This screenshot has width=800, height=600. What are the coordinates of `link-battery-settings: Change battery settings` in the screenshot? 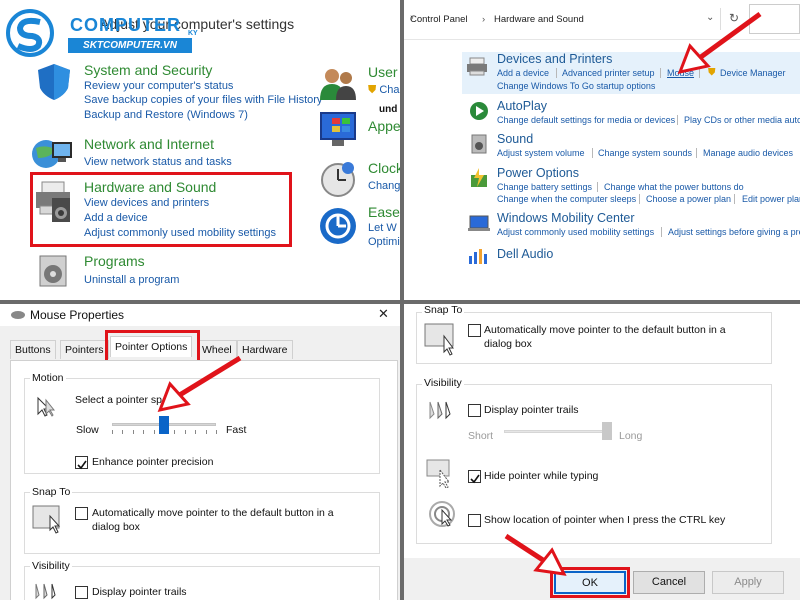 It's located at (544, 187).